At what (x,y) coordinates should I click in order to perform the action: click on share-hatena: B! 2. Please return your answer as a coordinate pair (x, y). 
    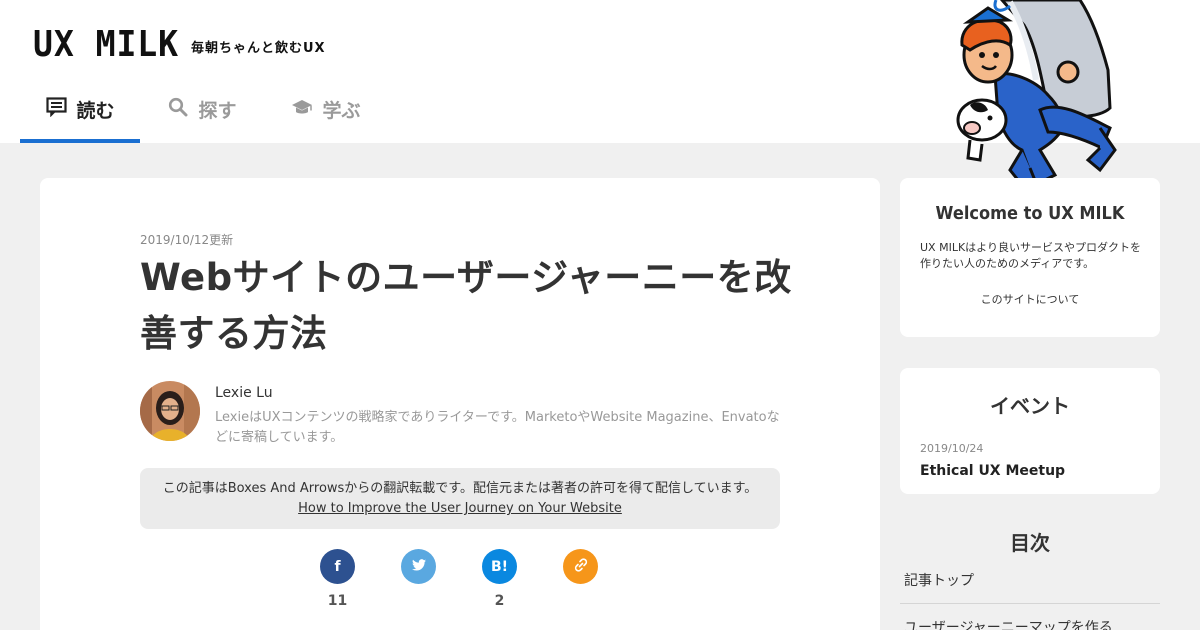
    Looking at the image, I should click on (499, 580).